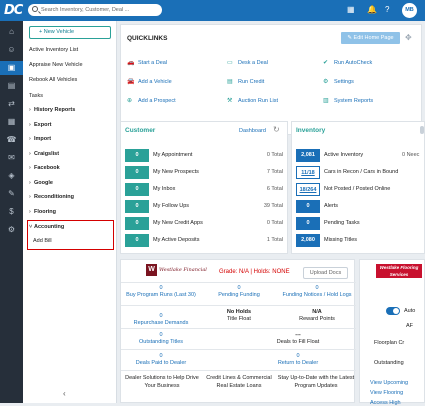 Image resolution: width=425 pixels, height=406 pixels. Describe the element at coordinates (64, 393) in the screenshot. I see `collapse-sidebar-icon: ‹` at that location.